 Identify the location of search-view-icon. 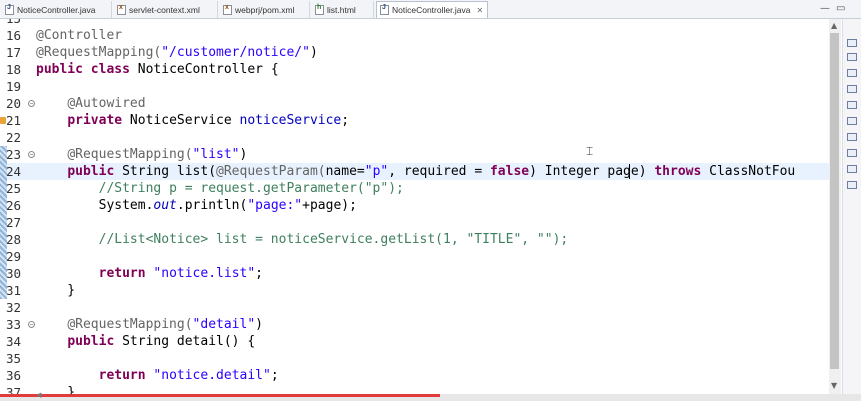
(852, 137).